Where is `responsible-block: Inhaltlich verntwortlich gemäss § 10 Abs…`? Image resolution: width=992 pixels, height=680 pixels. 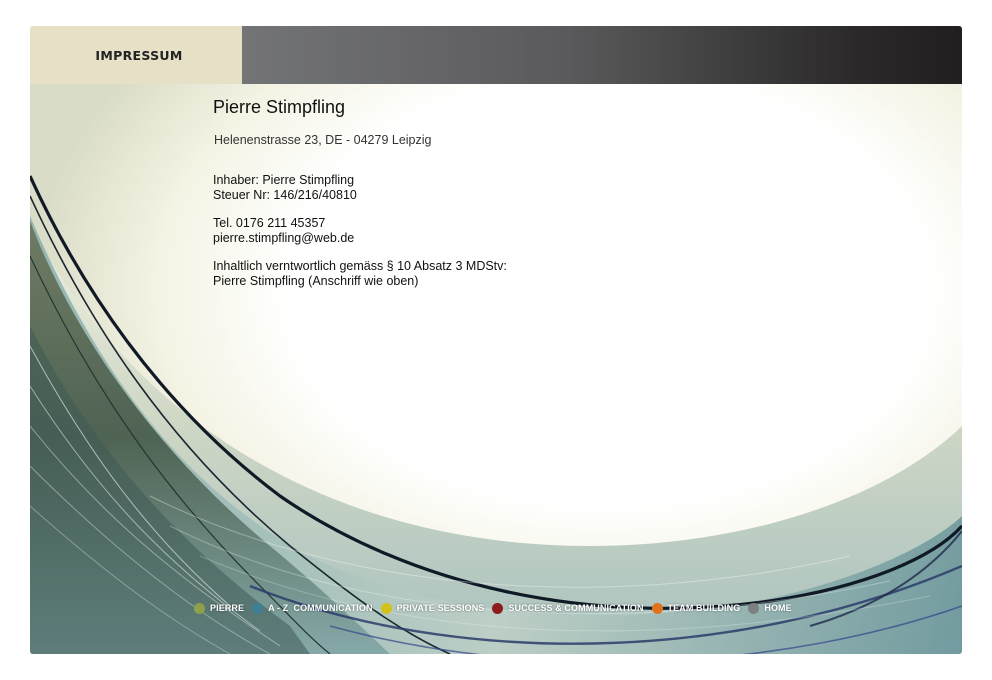
responsible-block: Inhaltlich verntwortlich gemäss § 10 Abs… is located at coordinates (360, 274).